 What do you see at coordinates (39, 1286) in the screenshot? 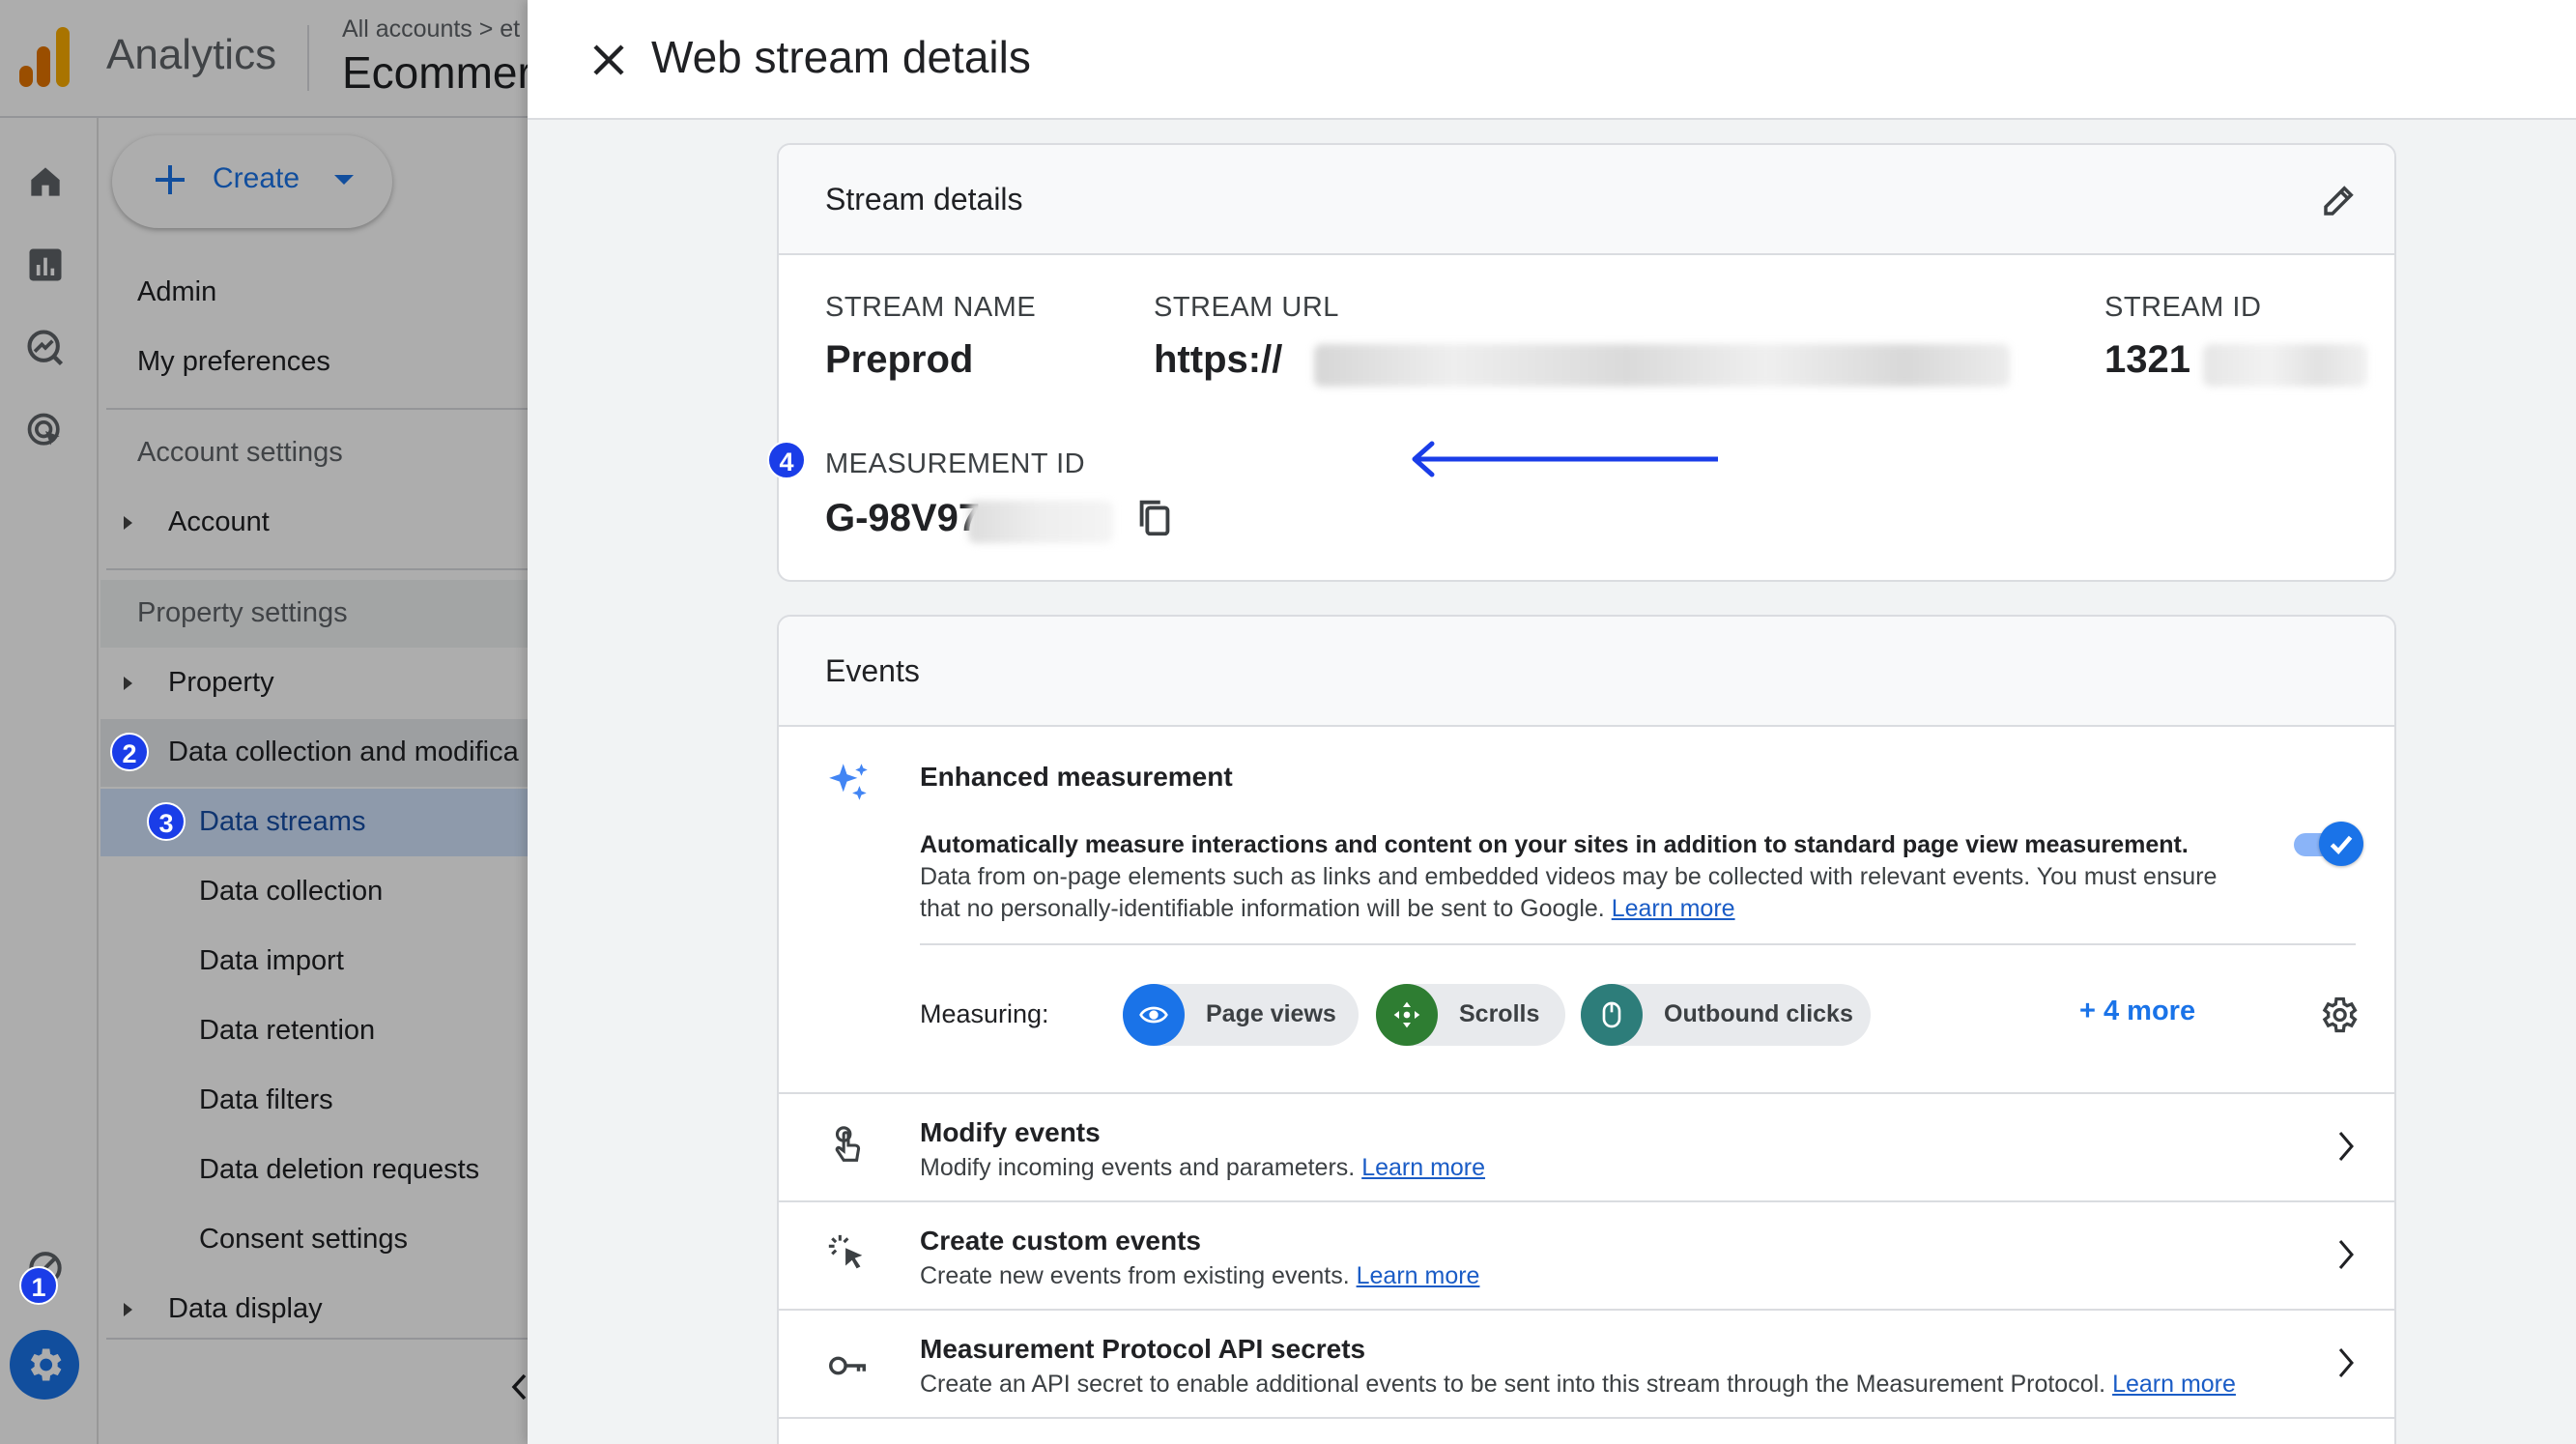
I see `step-badge-1: 1` at bounding box center [39, 1286].